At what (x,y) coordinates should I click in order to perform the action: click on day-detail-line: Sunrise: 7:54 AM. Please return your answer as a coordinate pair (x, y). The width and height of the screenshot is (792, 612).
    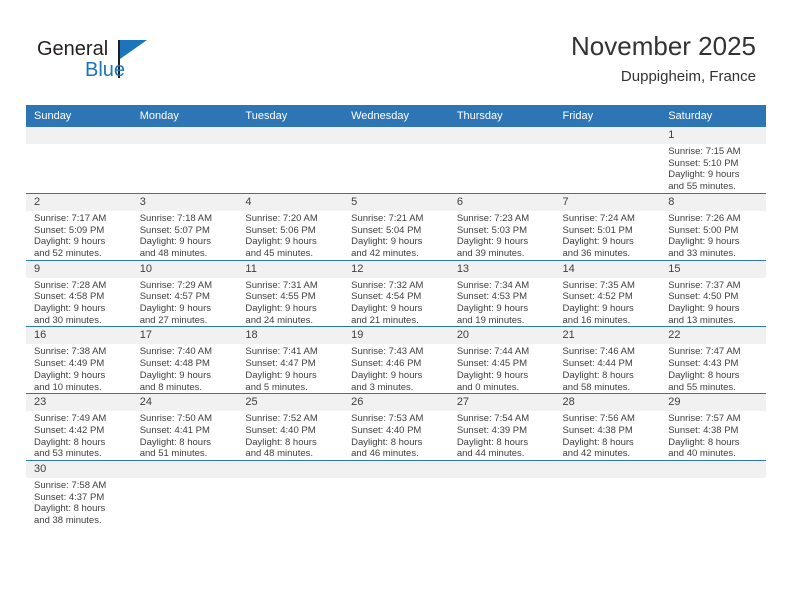
    Looking at the image, I should click on (493, 419).